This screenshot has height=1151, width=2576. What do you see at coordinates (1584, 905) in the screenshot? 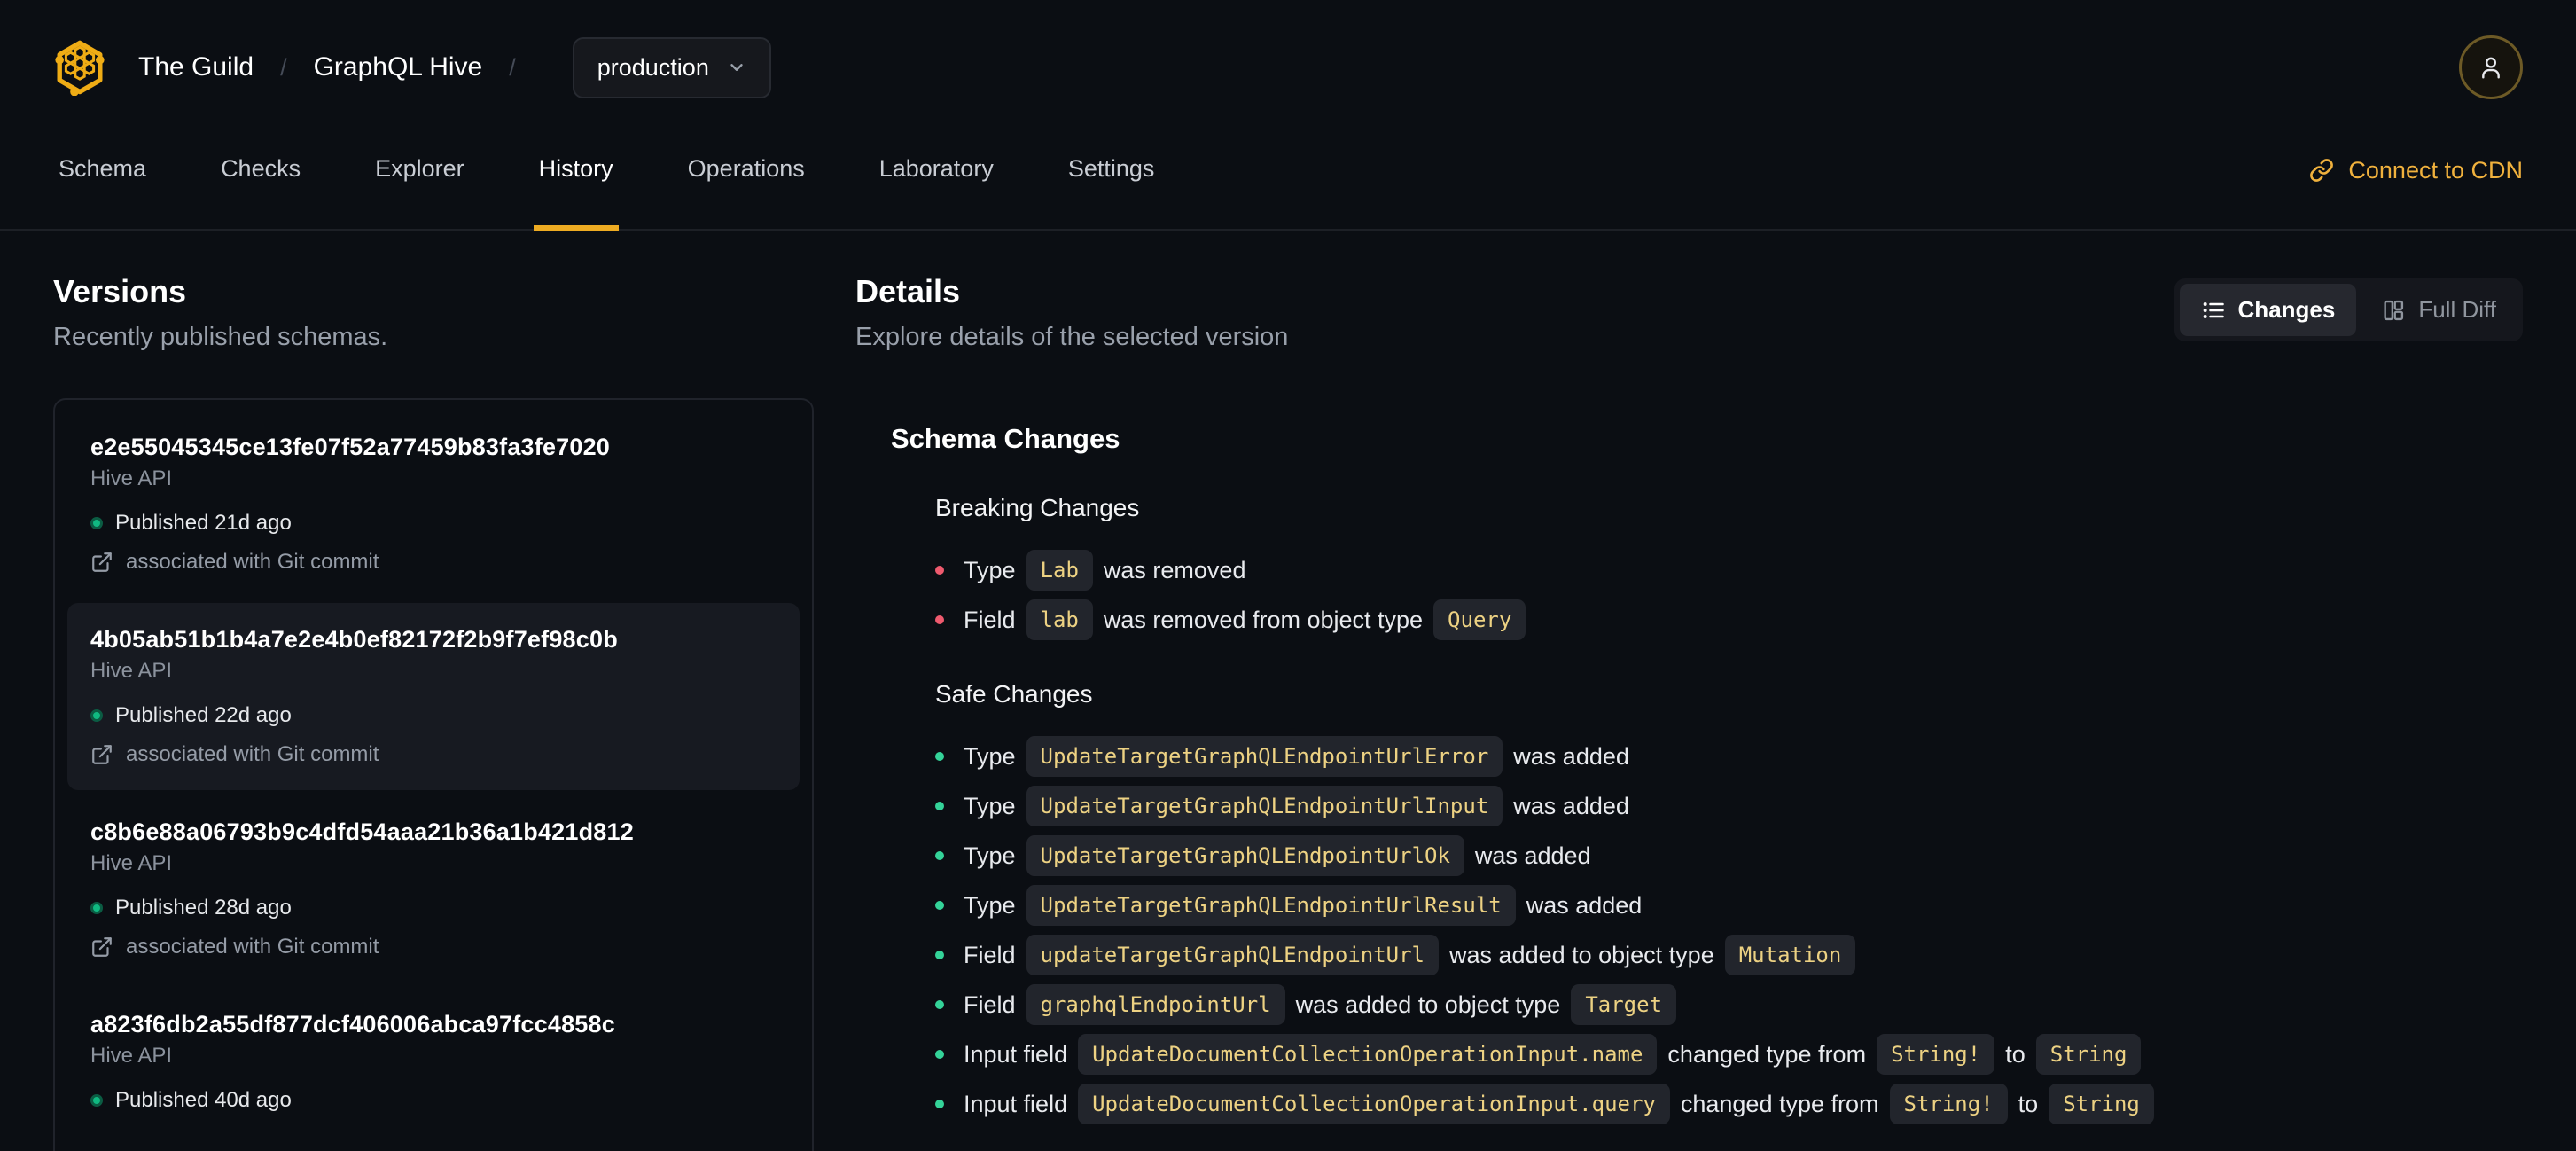
I see `change-text: was added` at bounding box center [1584, 905].